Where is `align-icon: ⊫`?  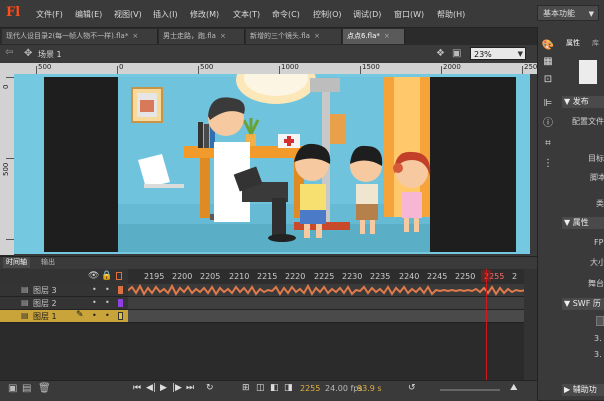 align-icon: ⊫ is located at coordinates (548, 104).